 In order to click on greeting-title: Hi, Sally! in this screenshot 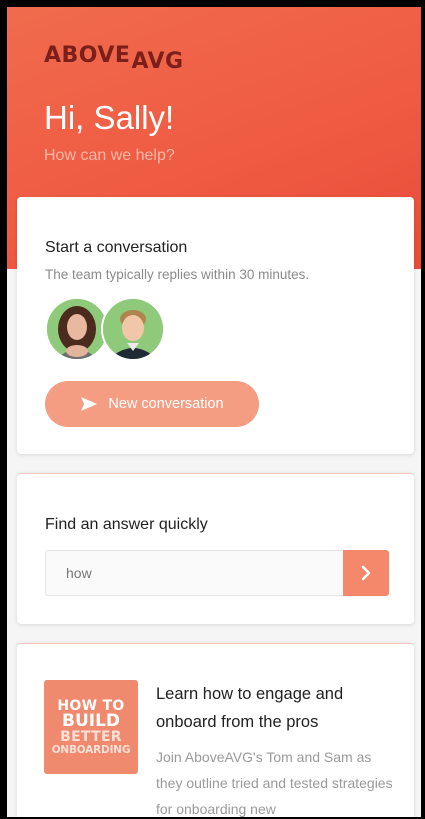, I will do `click(109, 117)`.